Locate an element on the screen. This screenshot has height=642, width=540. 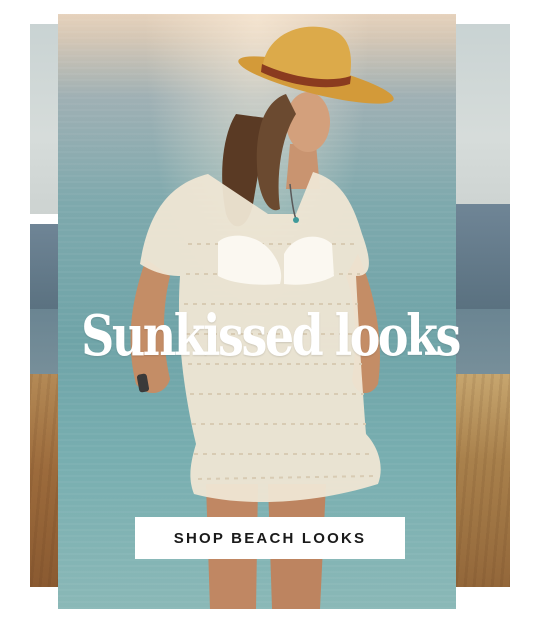
right-landscape-image is located at coordinates (482, 305).